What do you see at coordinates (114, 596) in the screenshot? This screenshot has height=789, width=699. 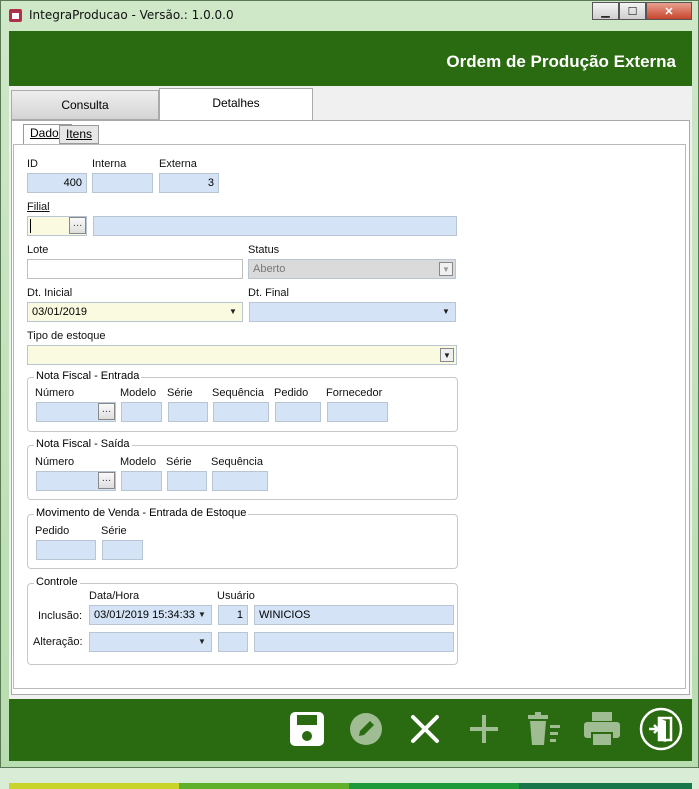 I see `controle-datahora-label: Data/Hora` at bounding box center [114, 596].